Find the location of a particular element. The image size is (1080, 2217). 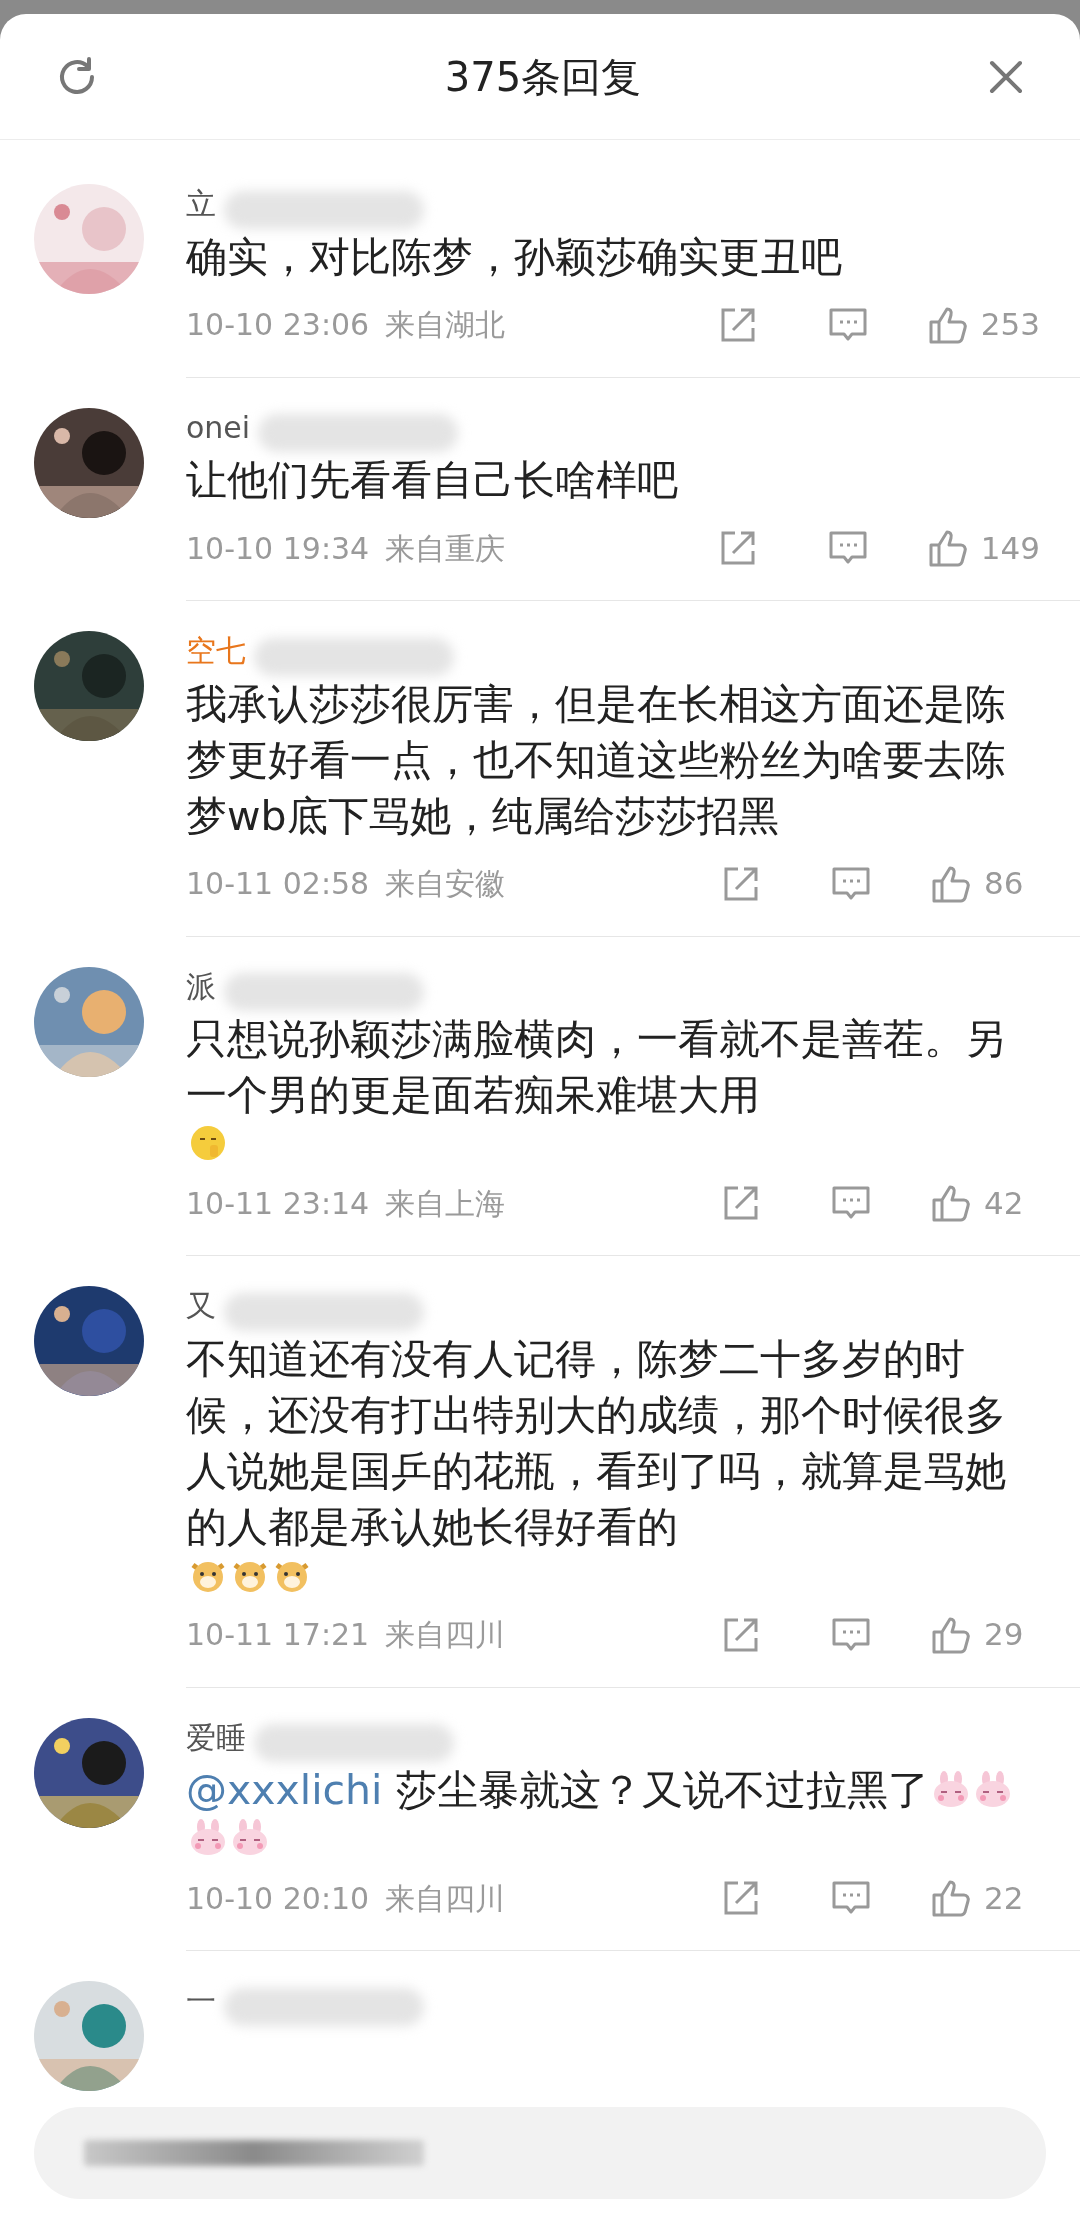

like-count: 86 is located at coordinates (1004, 884).